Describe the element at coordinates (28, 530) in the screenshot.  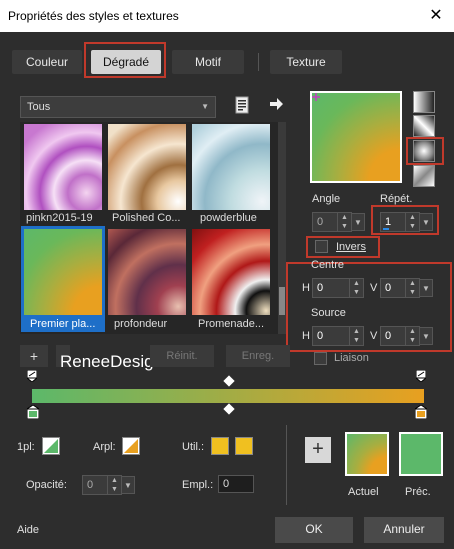
I see `help-link: Aide` at that location.